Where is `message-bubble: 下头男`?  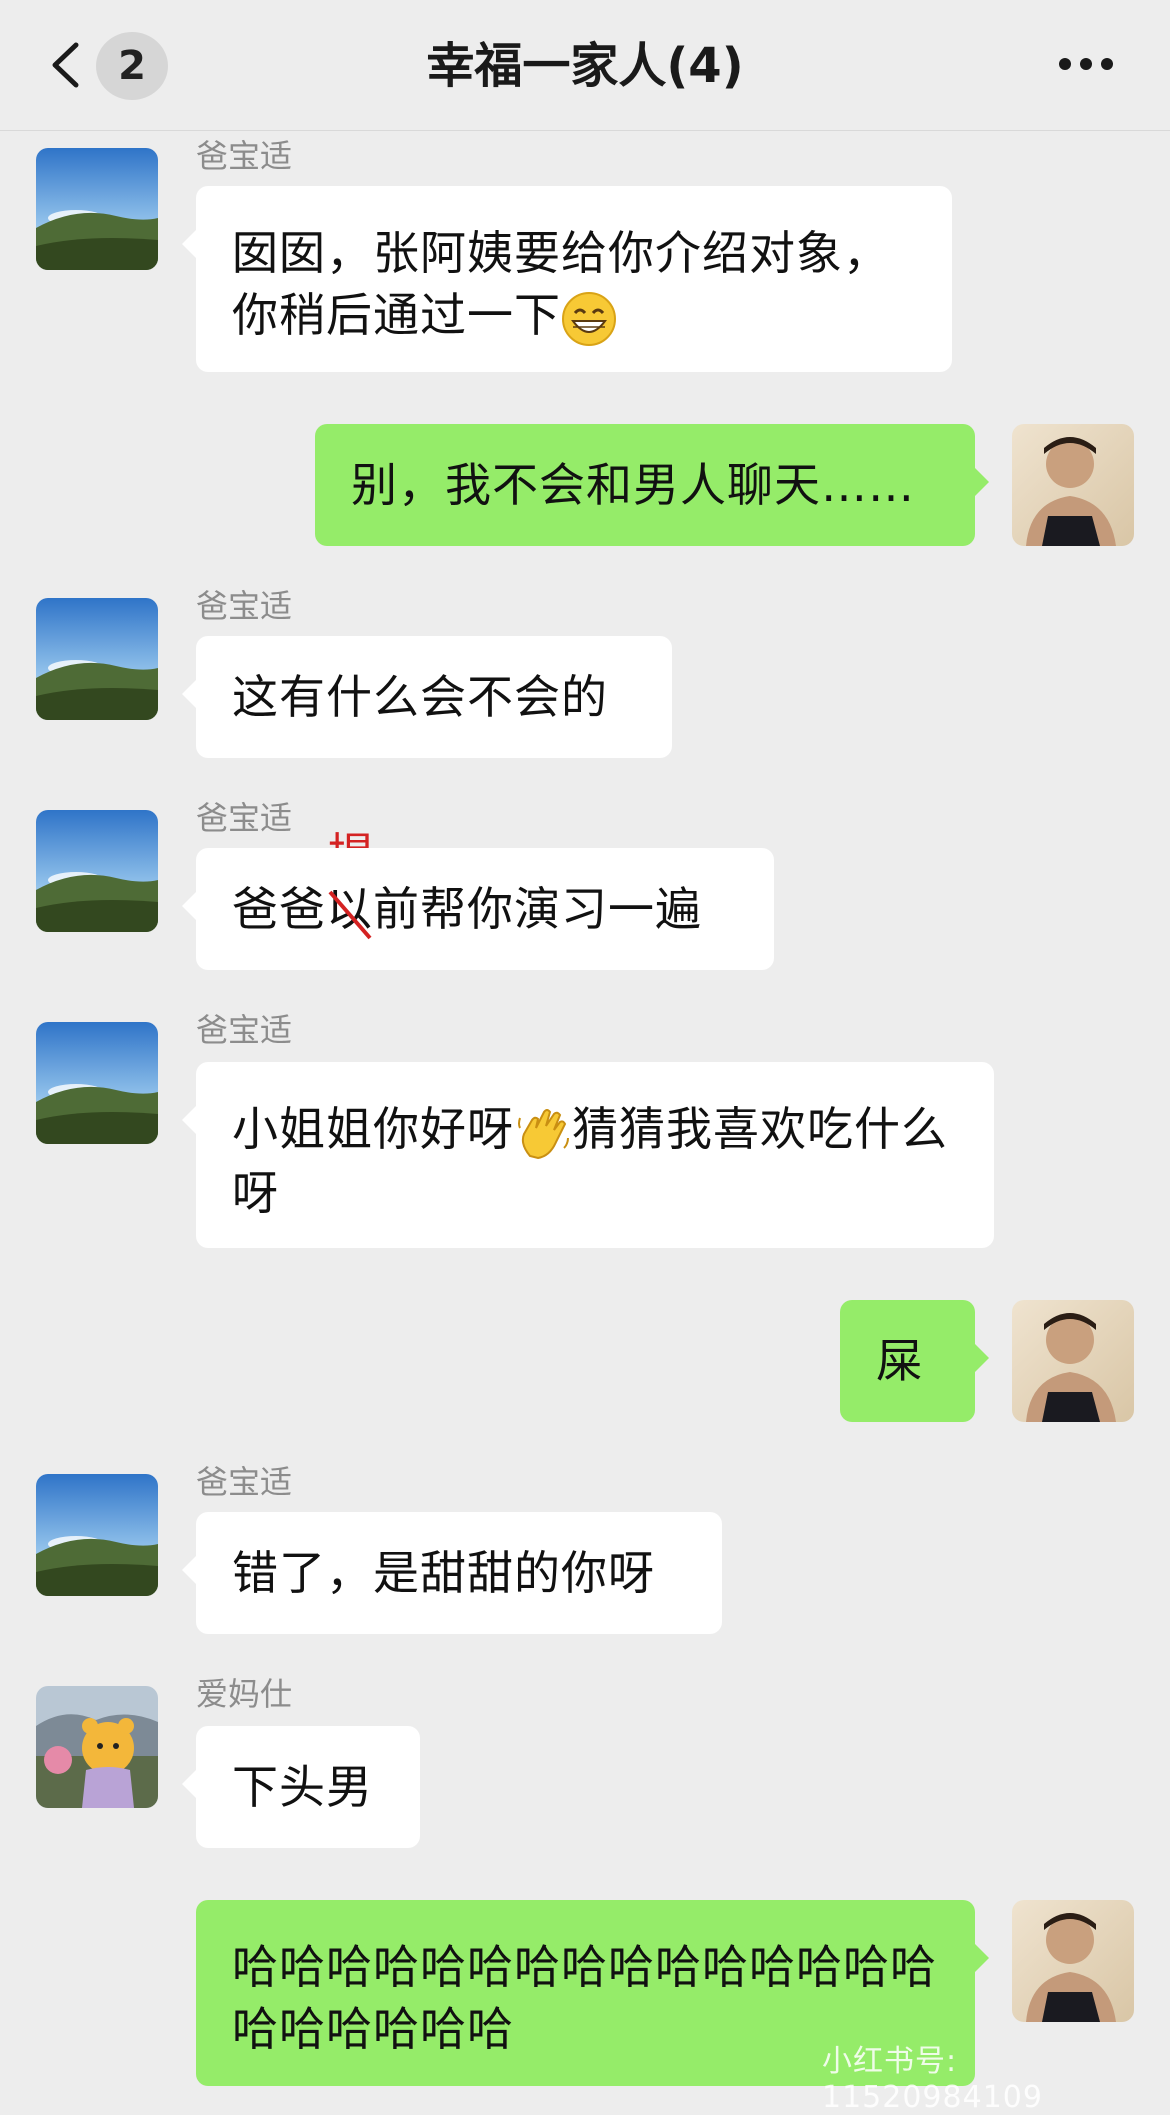 message-bubble: 下头男 is located at coordinates (301, 1787).